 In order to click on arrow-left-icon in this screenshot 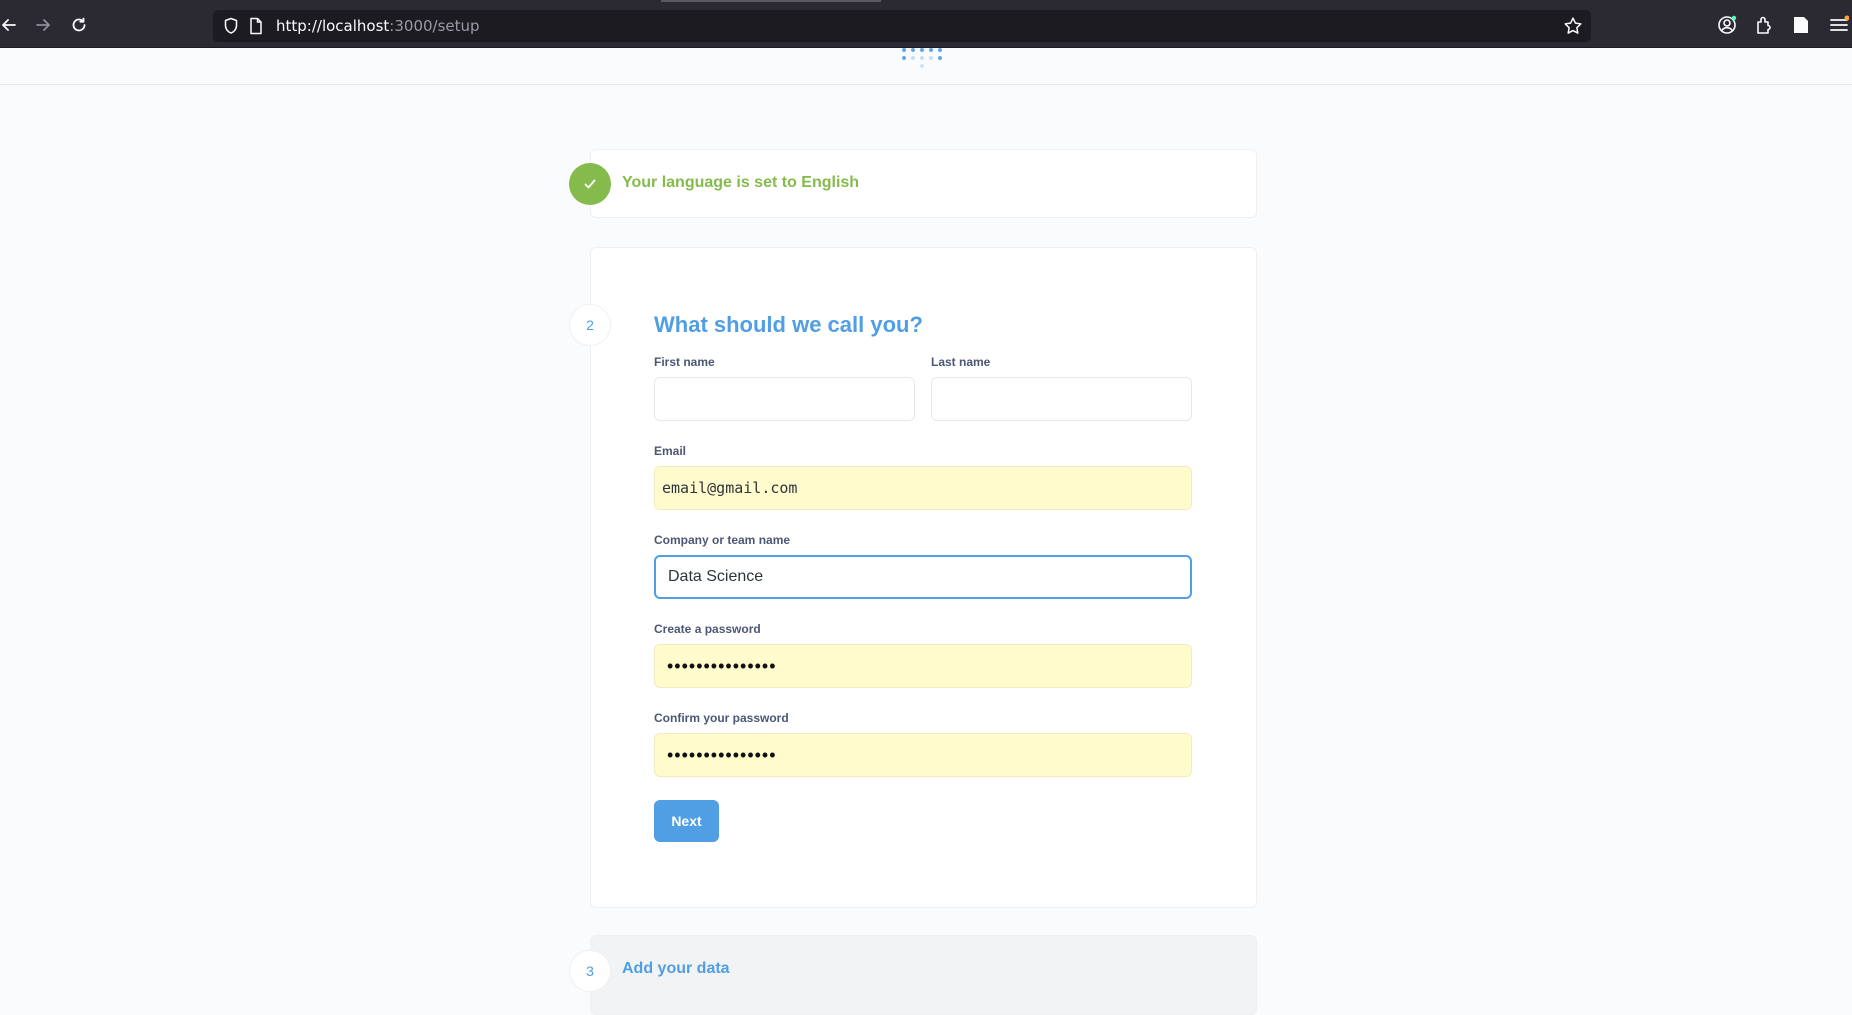, I will do `click(9, 25)`.